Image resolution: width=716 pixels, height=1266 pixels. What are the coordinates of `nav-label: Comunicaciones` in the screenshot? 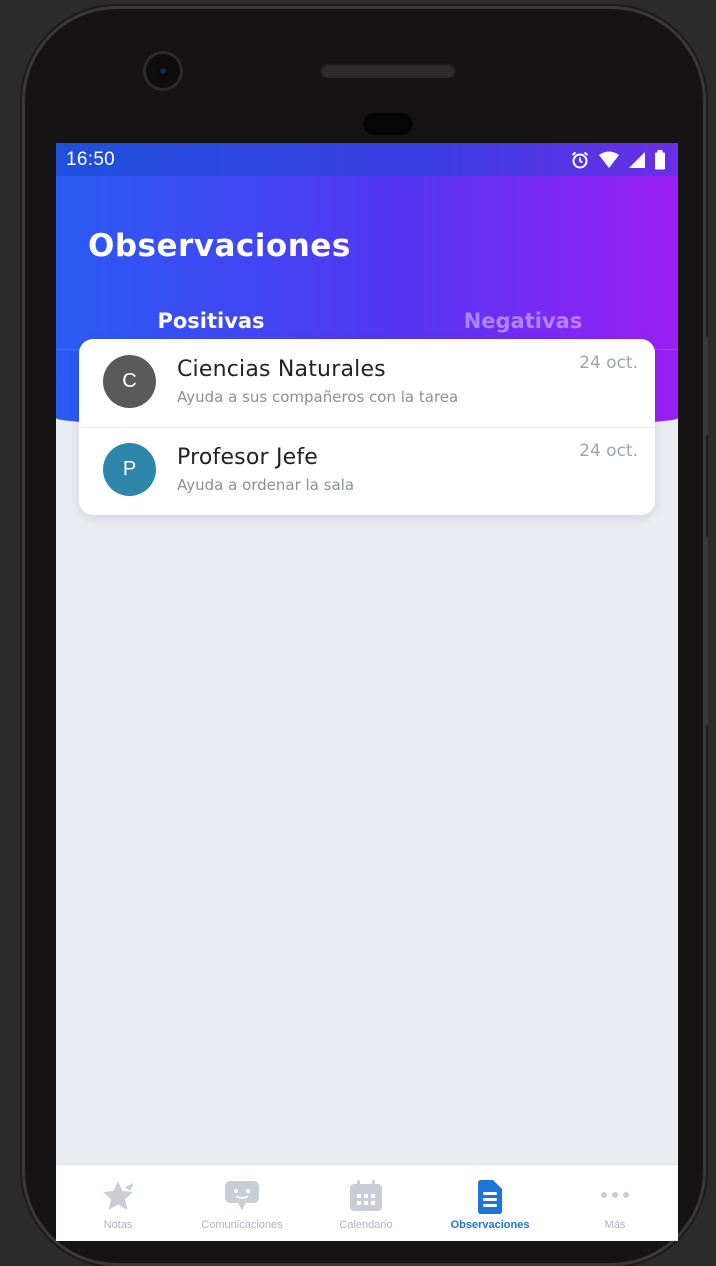 It's located at (242, 1225).